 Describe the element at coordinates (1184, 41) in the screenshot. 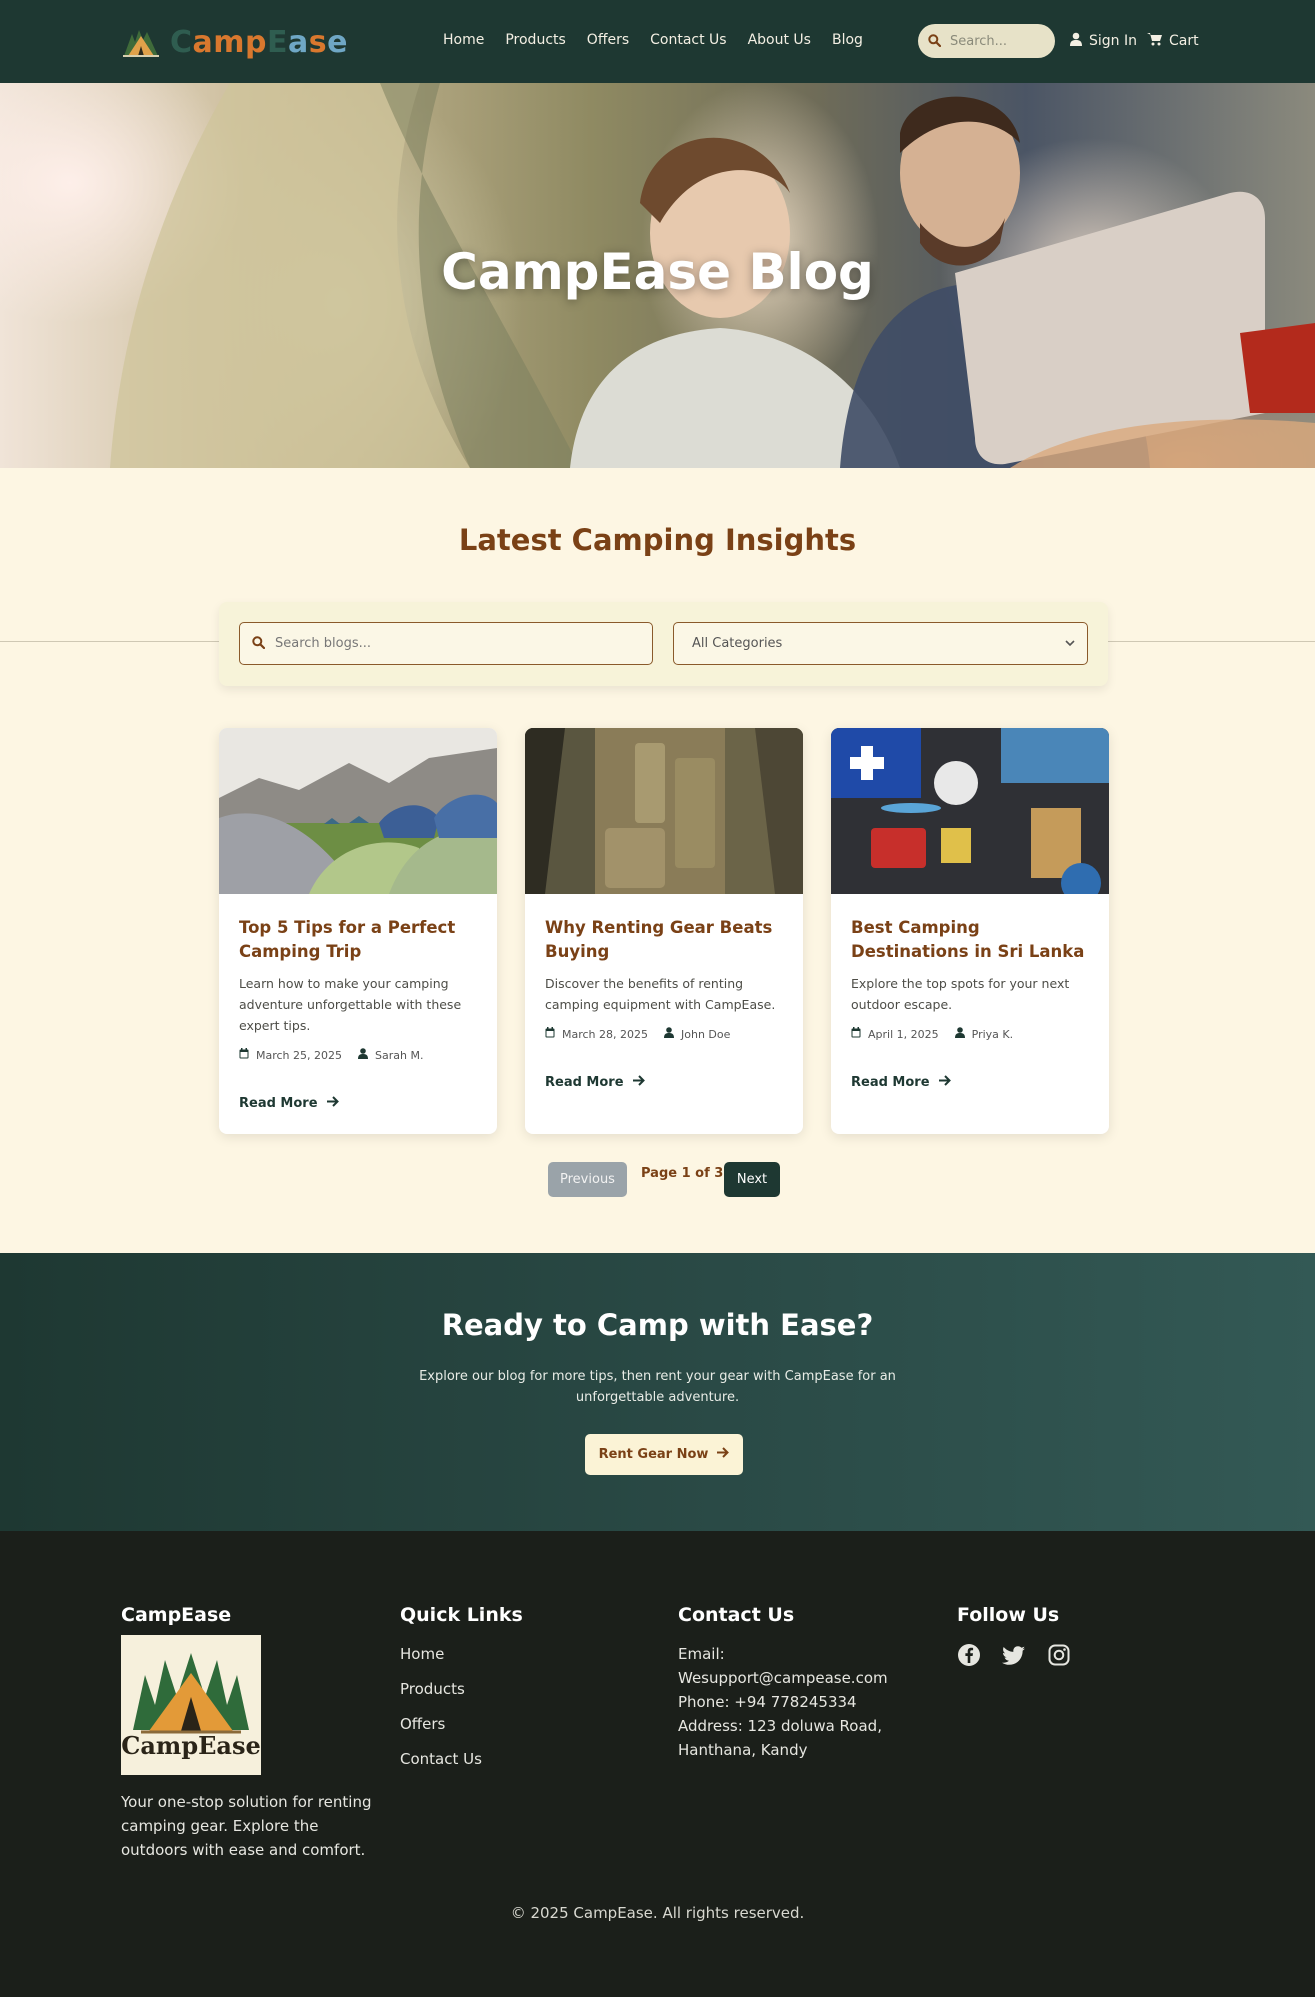

I see `cart-label: Cart` at that location.